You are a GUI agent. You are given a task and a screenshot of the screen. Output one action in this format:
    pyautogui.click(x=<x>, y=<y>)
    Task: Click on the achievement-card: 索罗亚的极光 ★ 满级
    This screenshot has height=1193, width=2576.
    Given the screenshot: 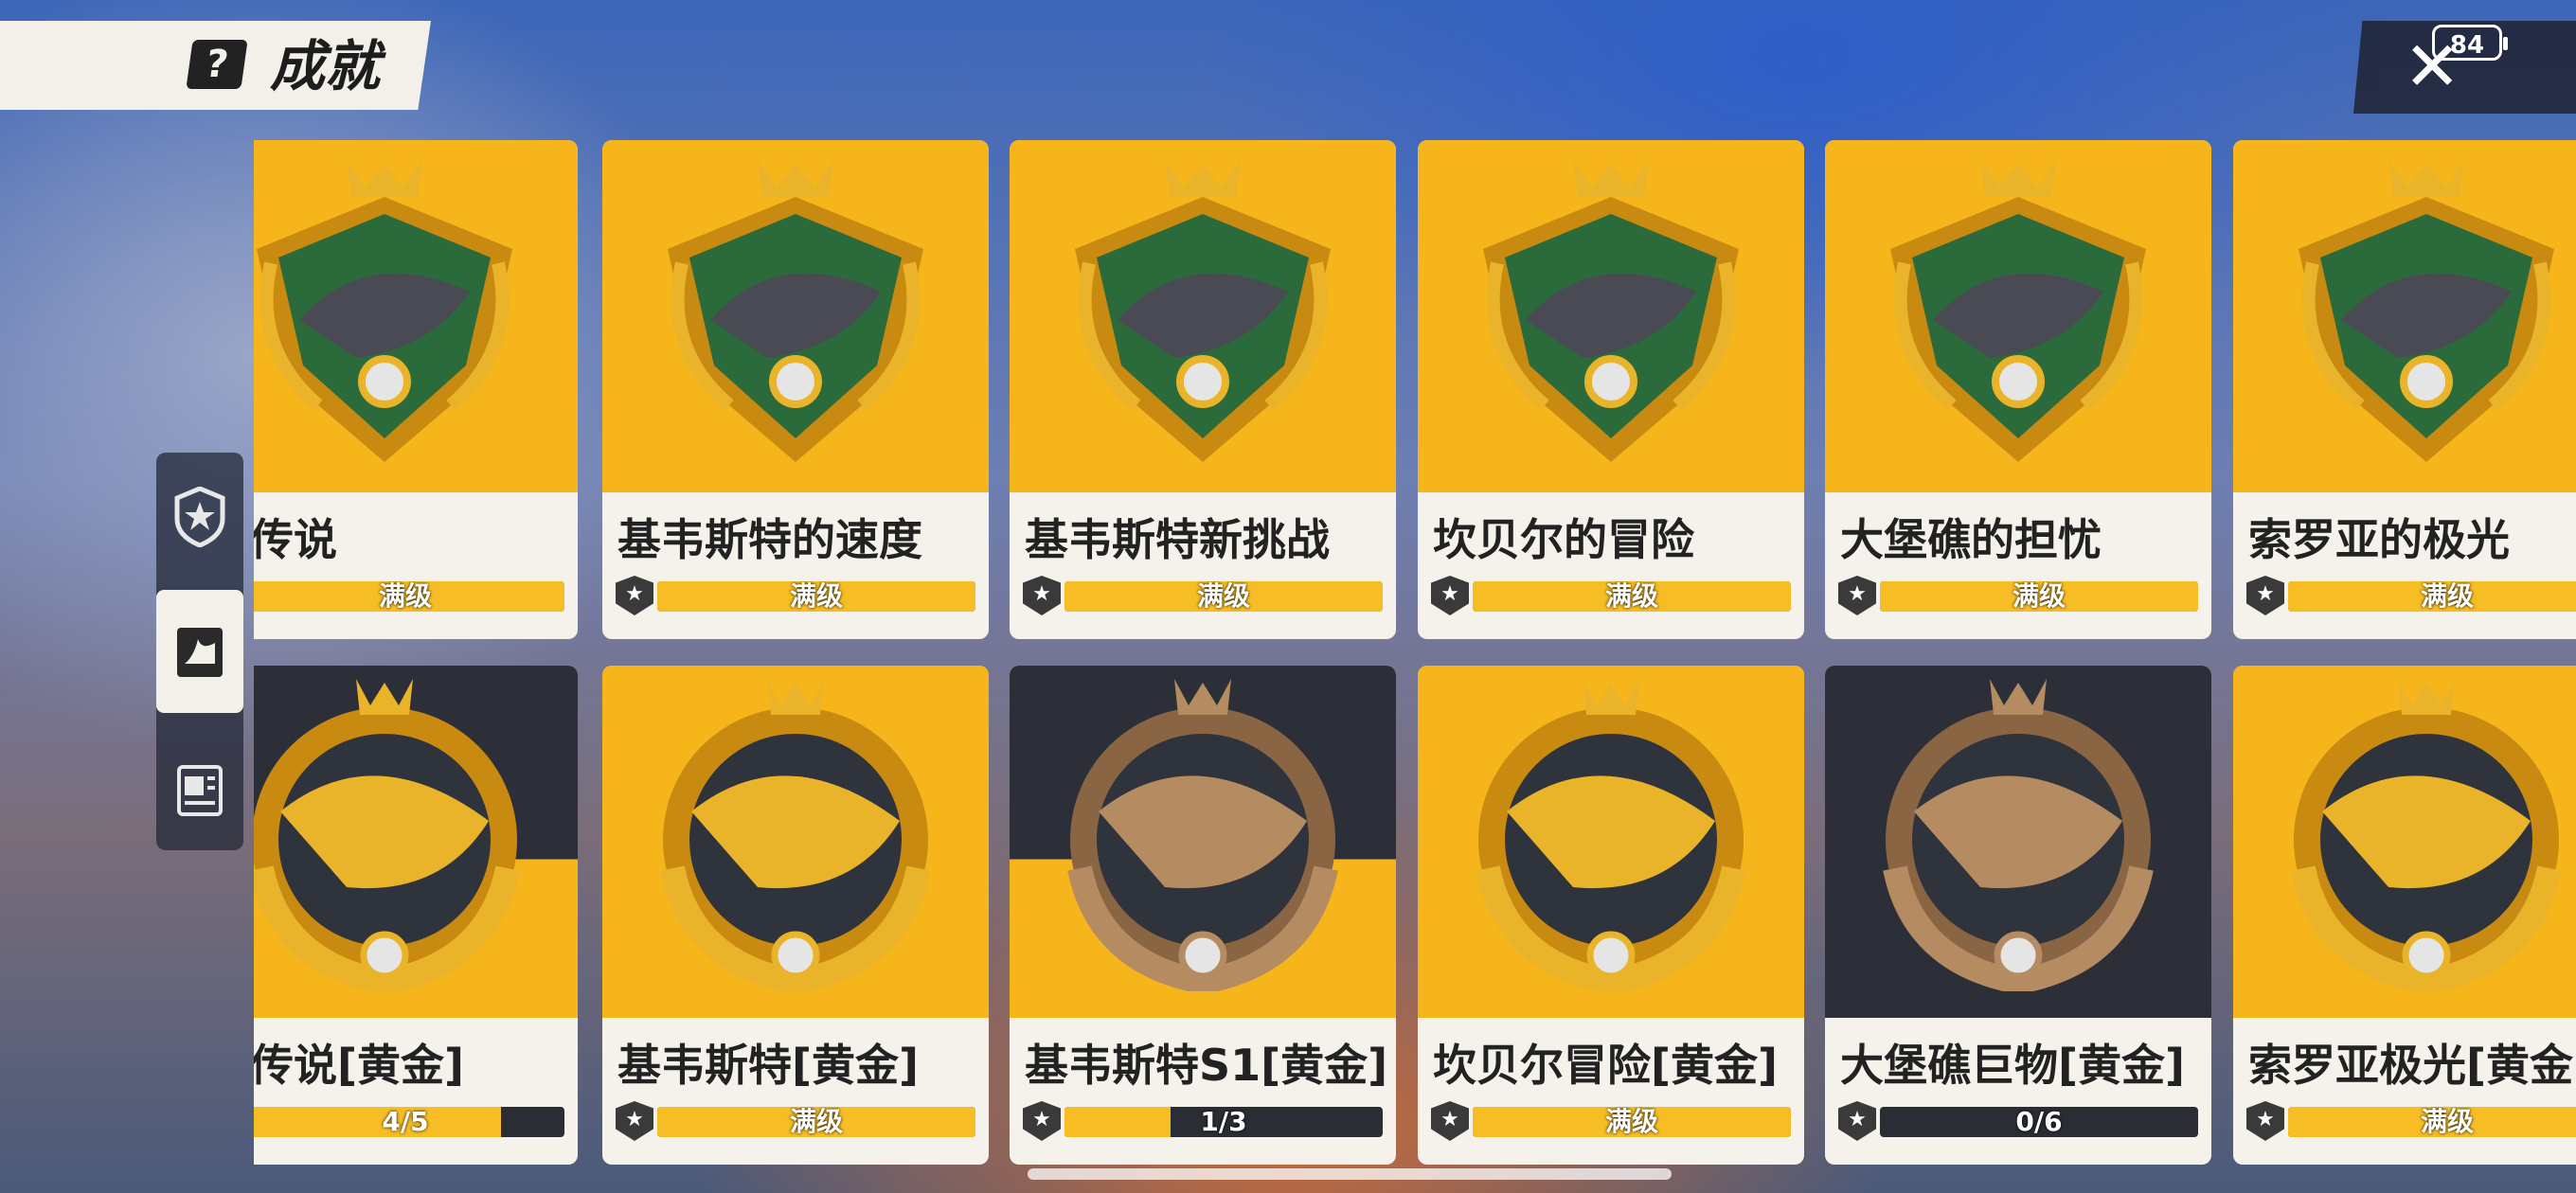 What is the action you would take?
    pyautogui.click(x=2404, y=389)
    